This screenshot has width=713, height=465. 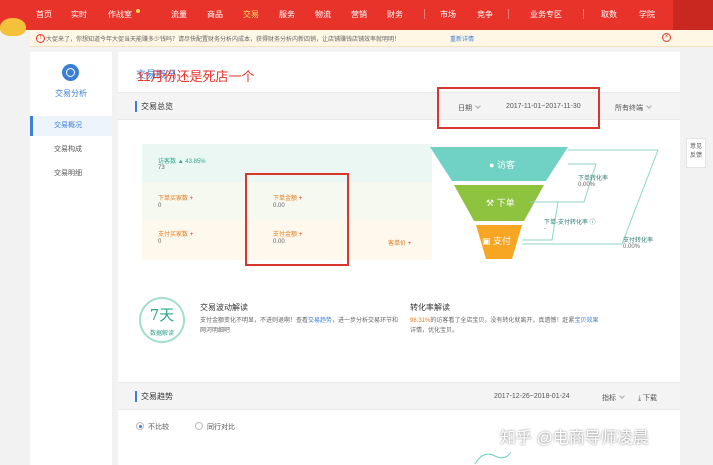 What do you see at coordinates (323, 14) in the screenshot?
I see `nav-logistics: 物流` at bounding box center [323, 14].